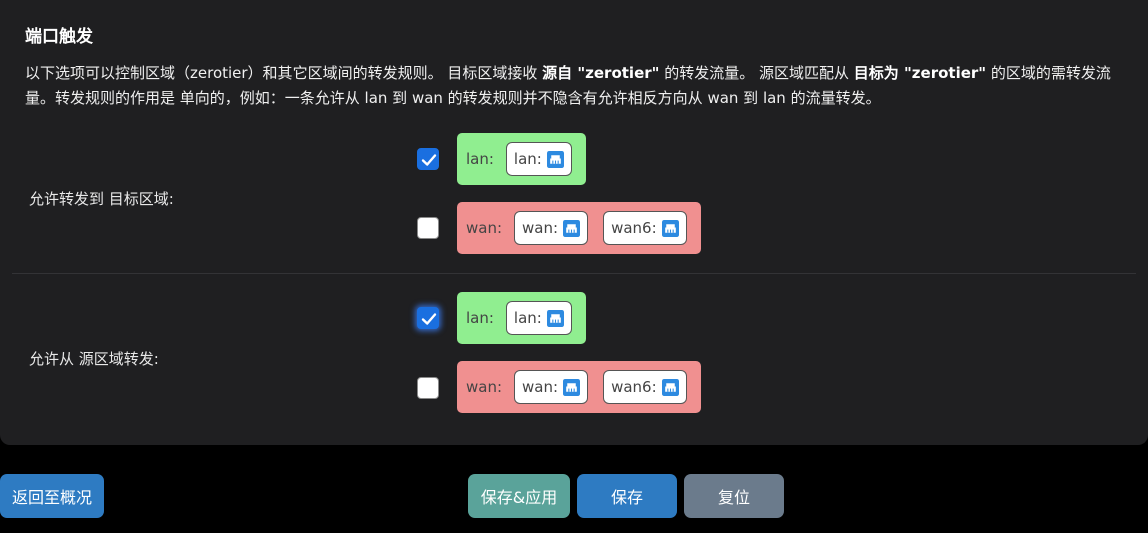 The width and height of the screenshot is (1148, 533). What do you see at coordinates (734, 496) in the screenshot?
I see `reset-button: 复位` at bounding box center [734, 496].